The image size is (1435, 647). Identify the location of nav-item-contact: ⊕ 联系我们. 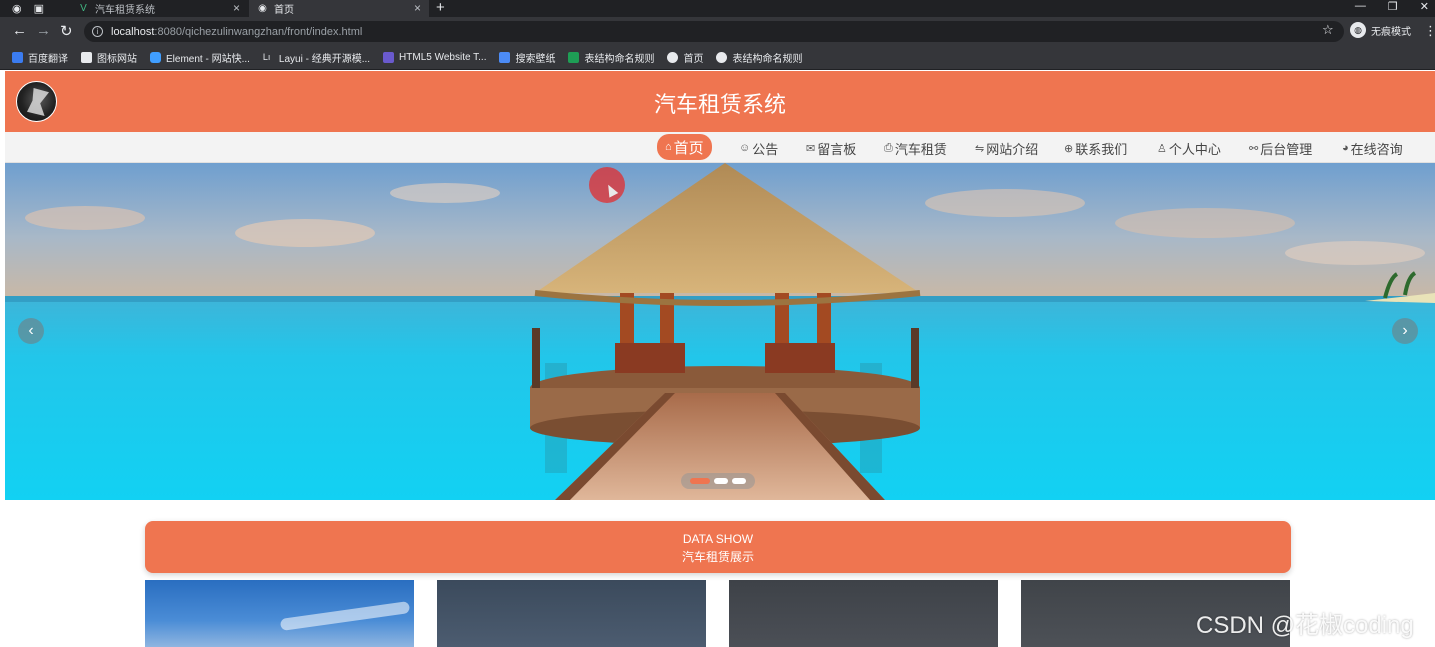
(1095, 148).